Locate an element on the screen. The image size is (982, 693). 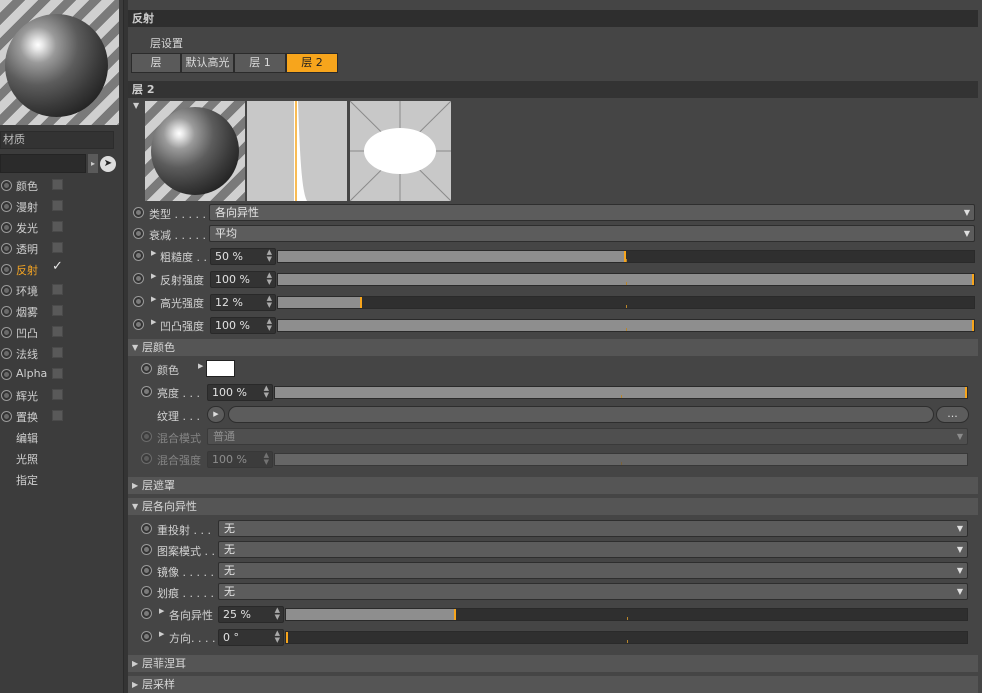
channel-luminance: 发光 is located at coordinates (62, 227).